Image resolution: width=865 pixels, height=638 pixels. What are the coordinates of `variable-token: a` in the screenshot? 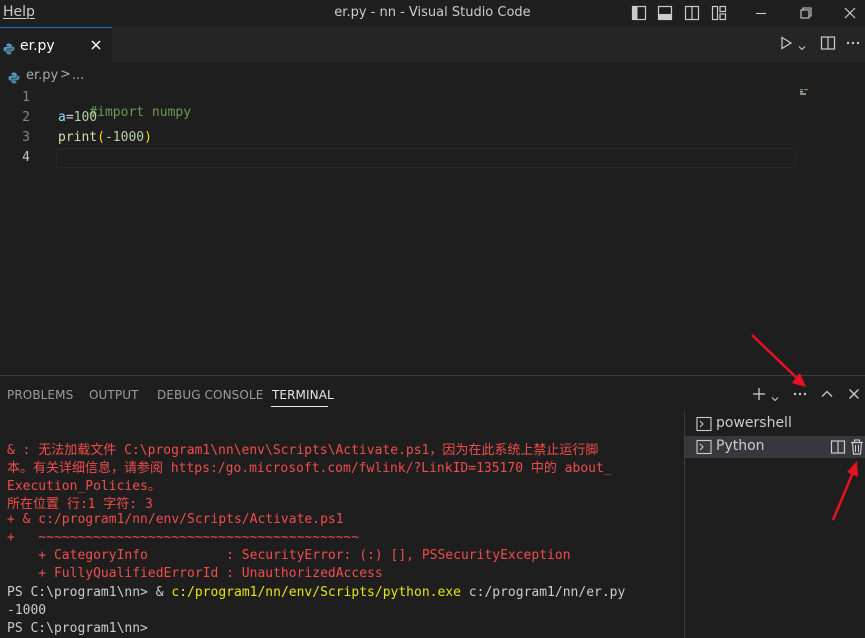 It's located at (62, 117).